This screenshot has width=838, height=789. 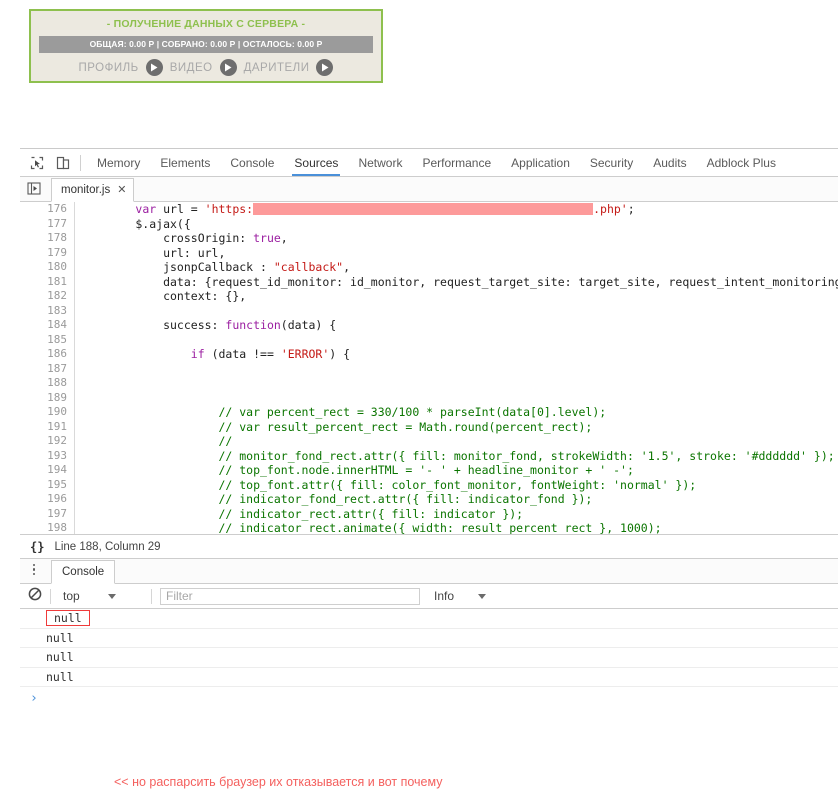 What do you see at coordinates (185, 162) in the screenshot?
I see `tab-elements: Elements` at bounding box center [185, 162].